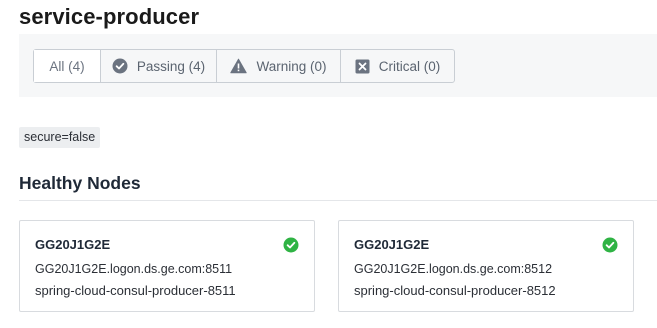 This screenshot has width=657, height=328. I want to click on filter-critical-button: Critical (0), so click(397, 66).